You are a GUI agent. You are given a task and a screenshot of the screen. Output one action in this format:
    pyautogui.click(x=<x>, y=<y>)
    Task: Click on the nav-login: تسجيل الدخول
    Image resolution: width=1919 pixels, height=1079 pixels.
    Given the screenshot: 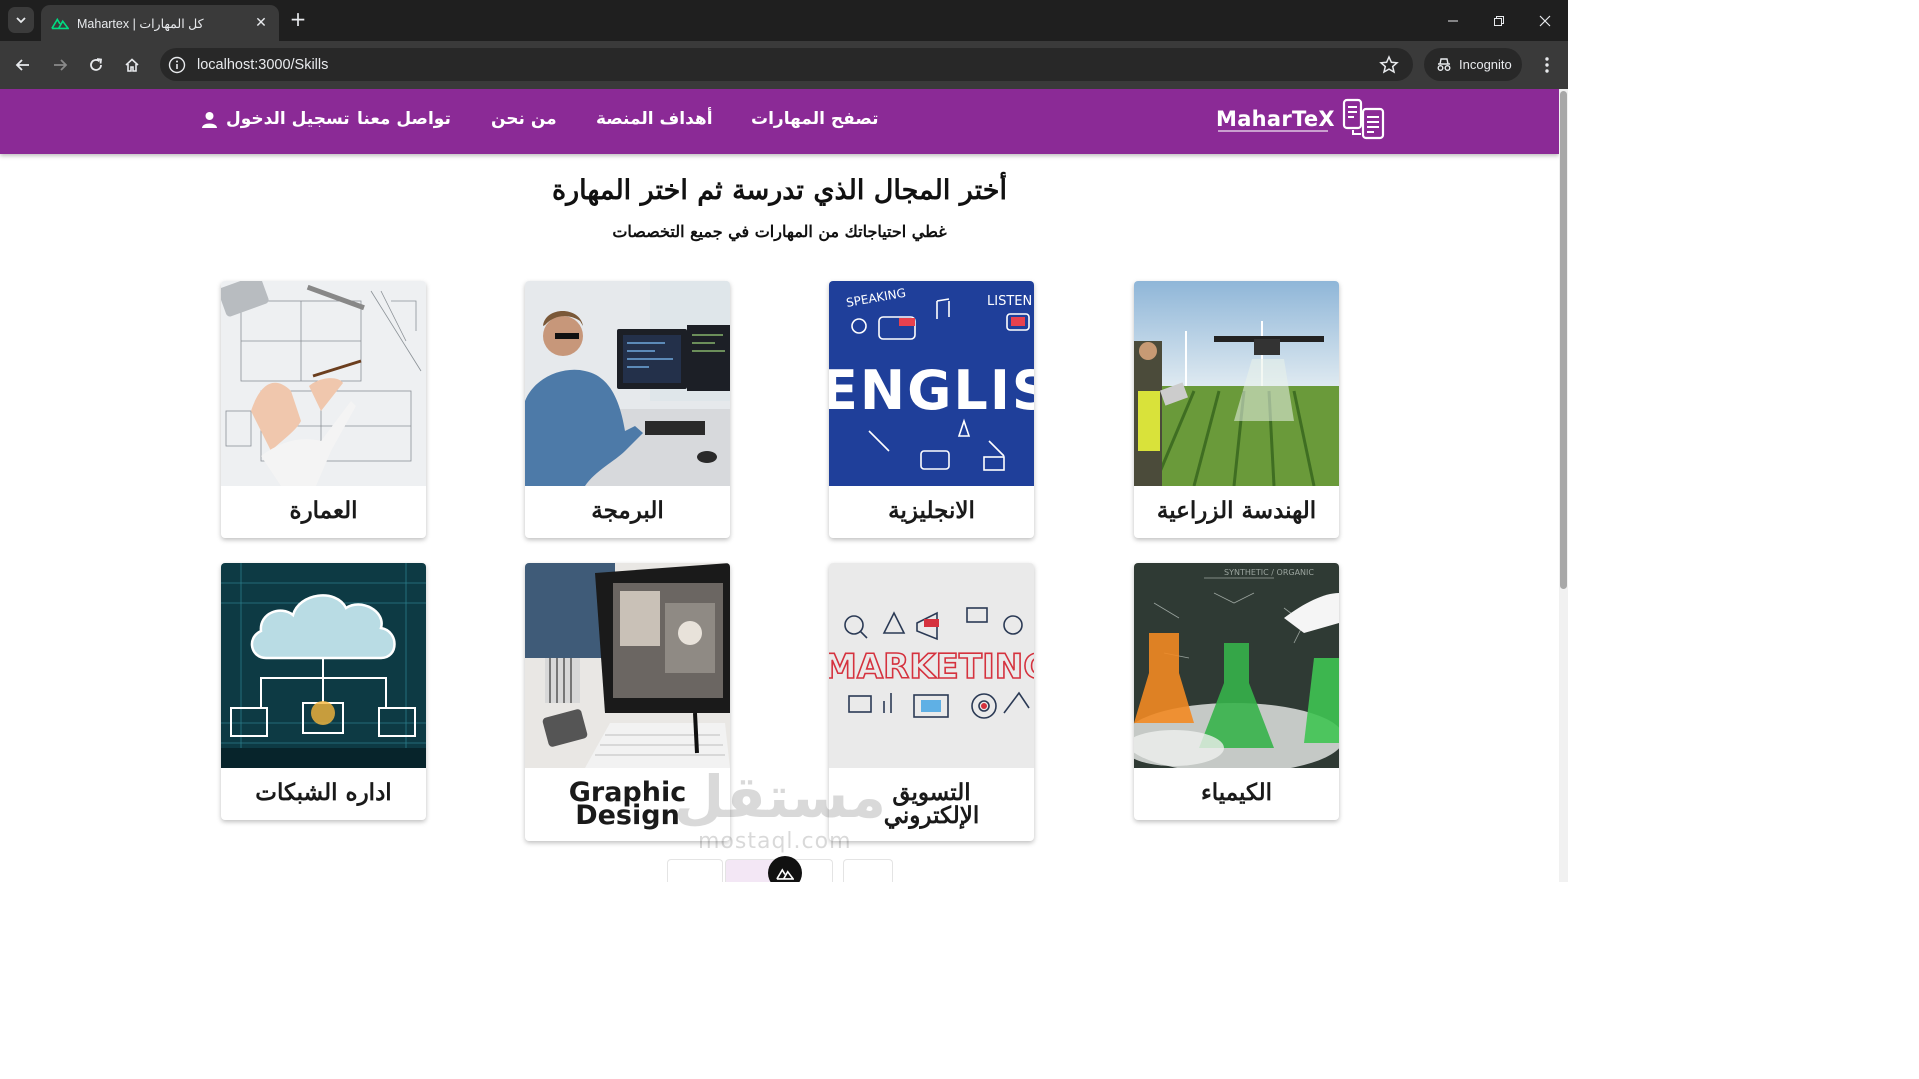 What is the action you would take?
    pyautogui.click(x=275, y=119)
    